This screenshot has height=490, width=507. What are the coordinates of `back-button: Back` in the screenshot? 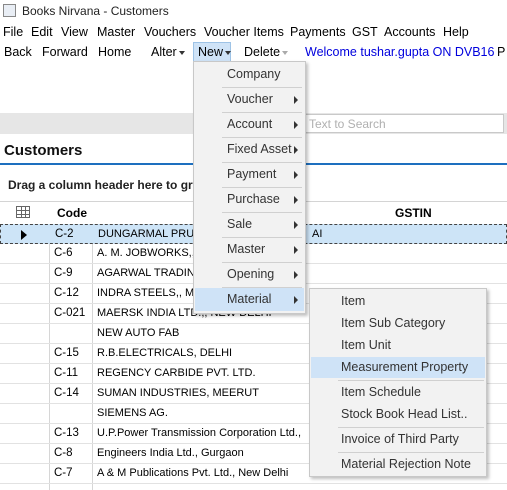 It's located at (18, 52).